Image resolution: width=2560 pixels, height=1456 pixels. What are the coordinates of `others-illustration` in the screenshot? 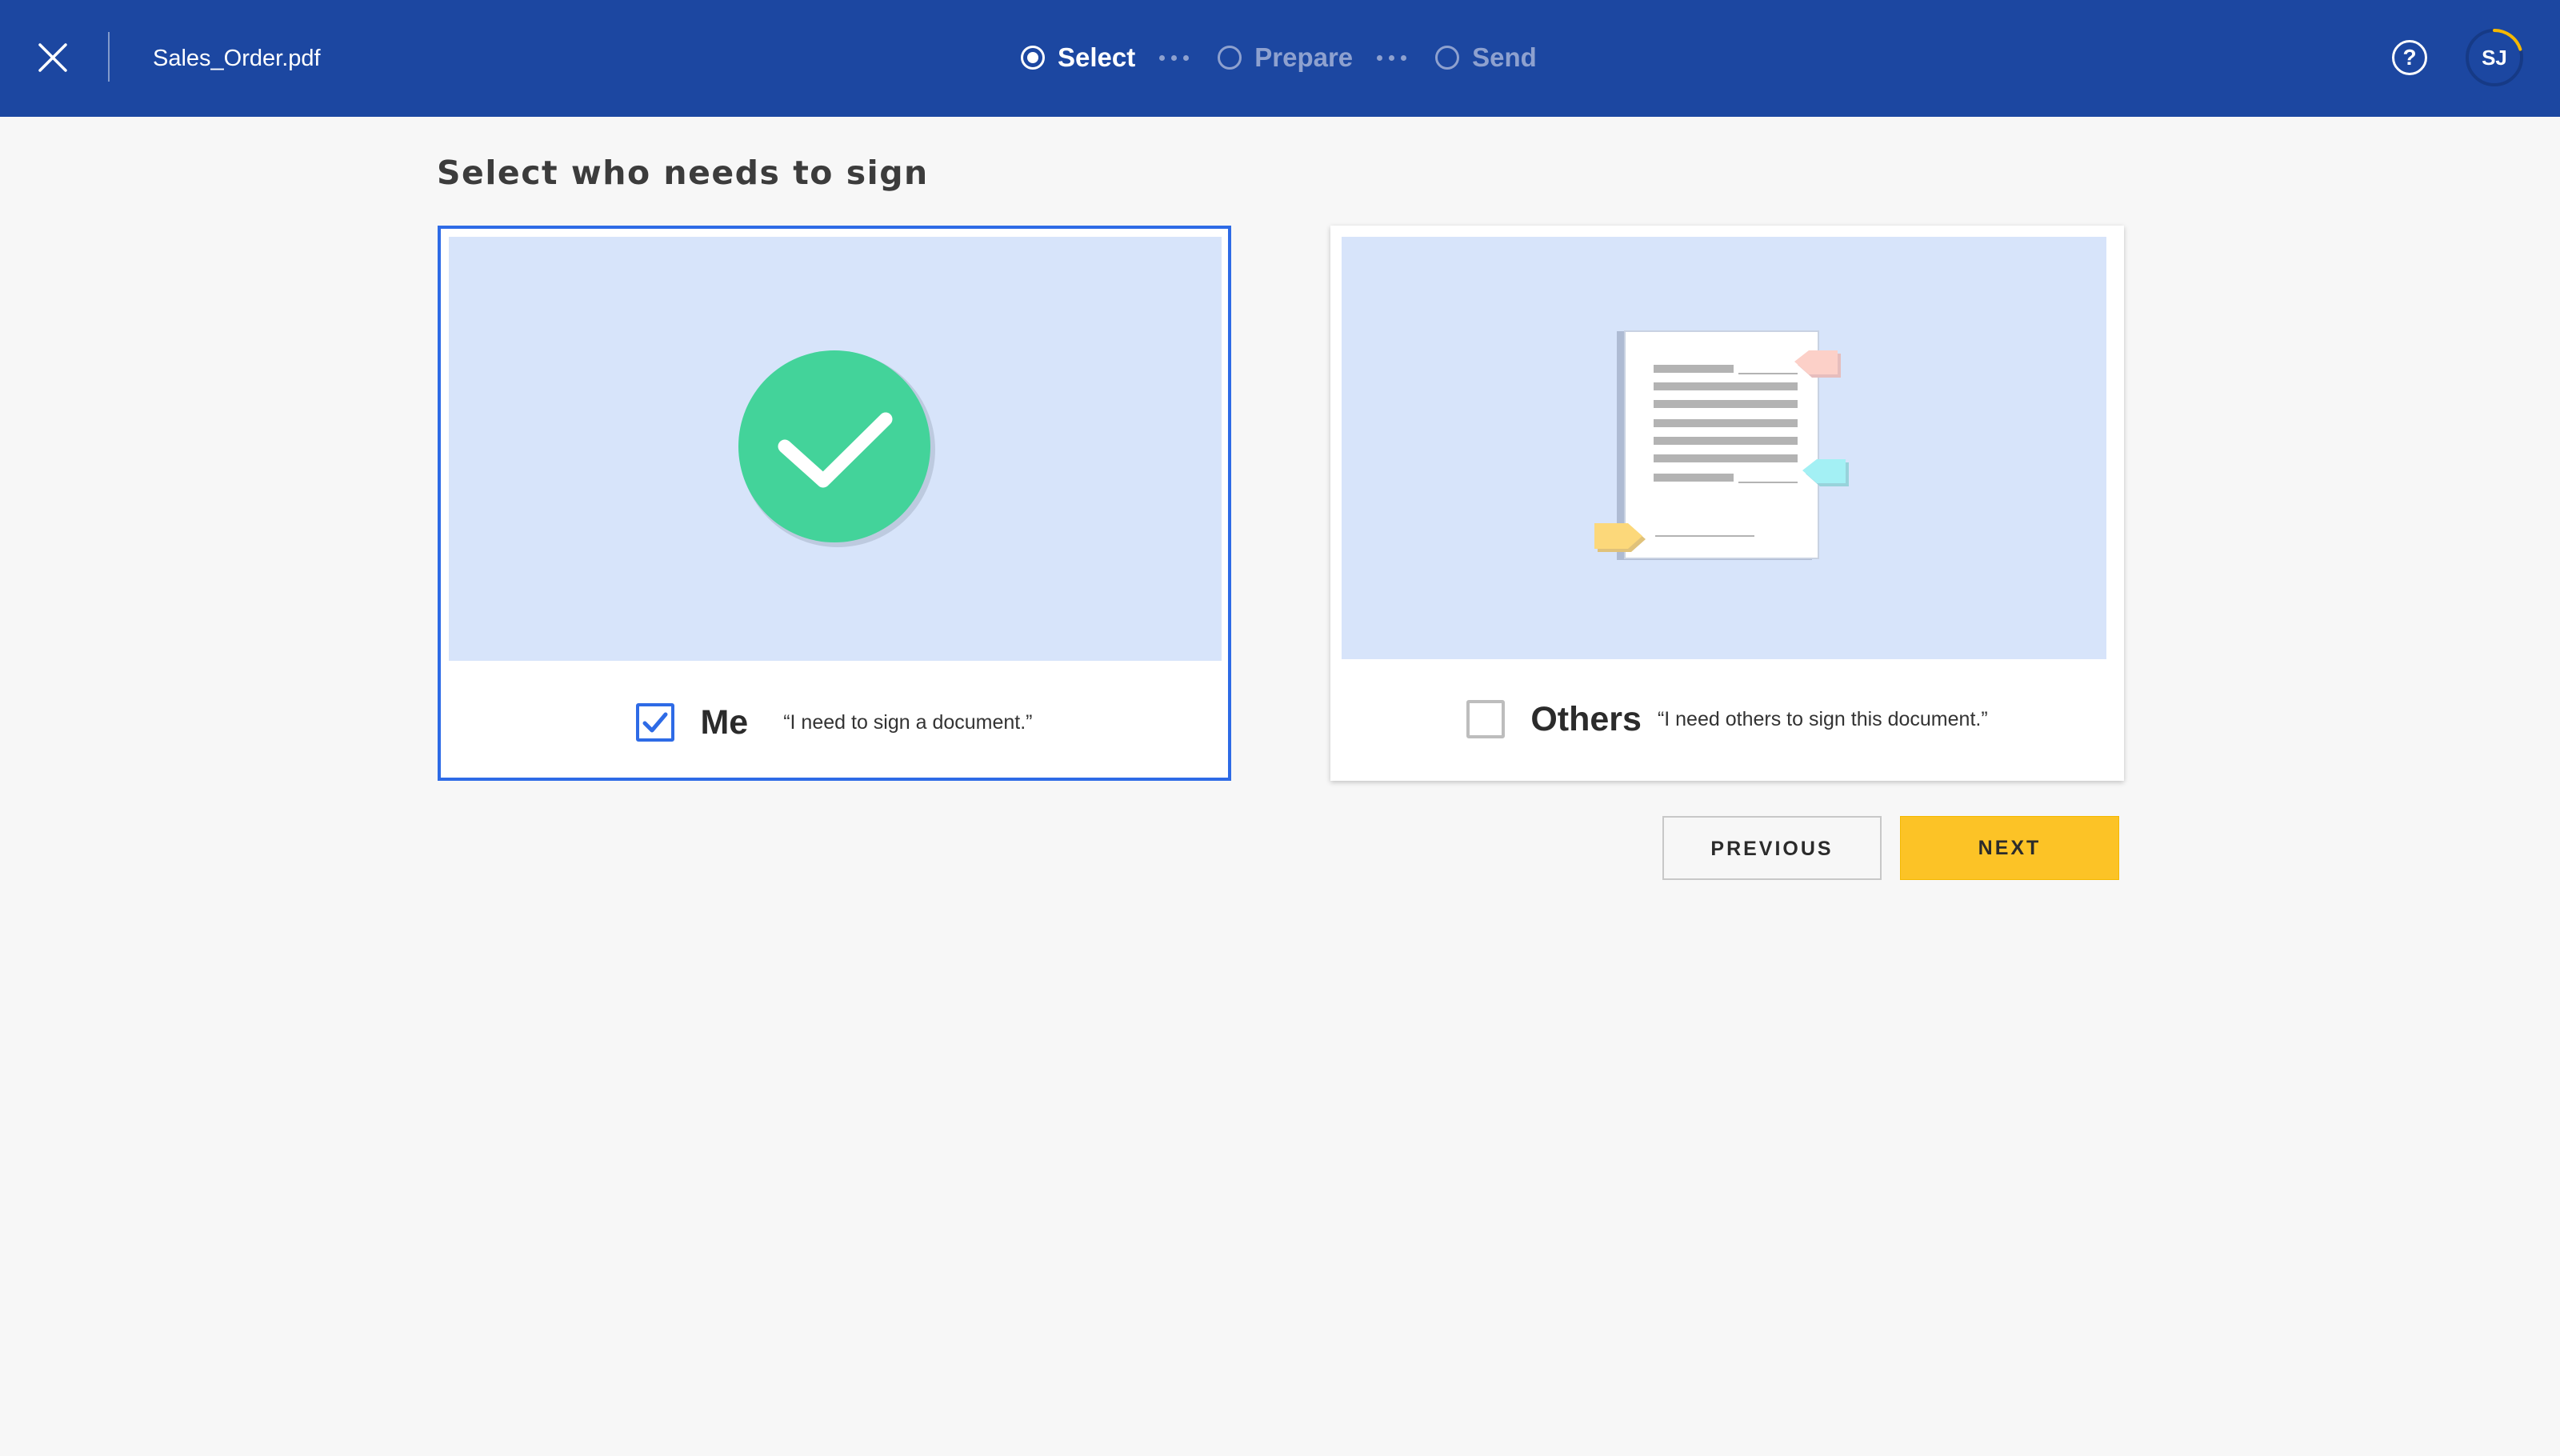 It's located at (1724, 448).